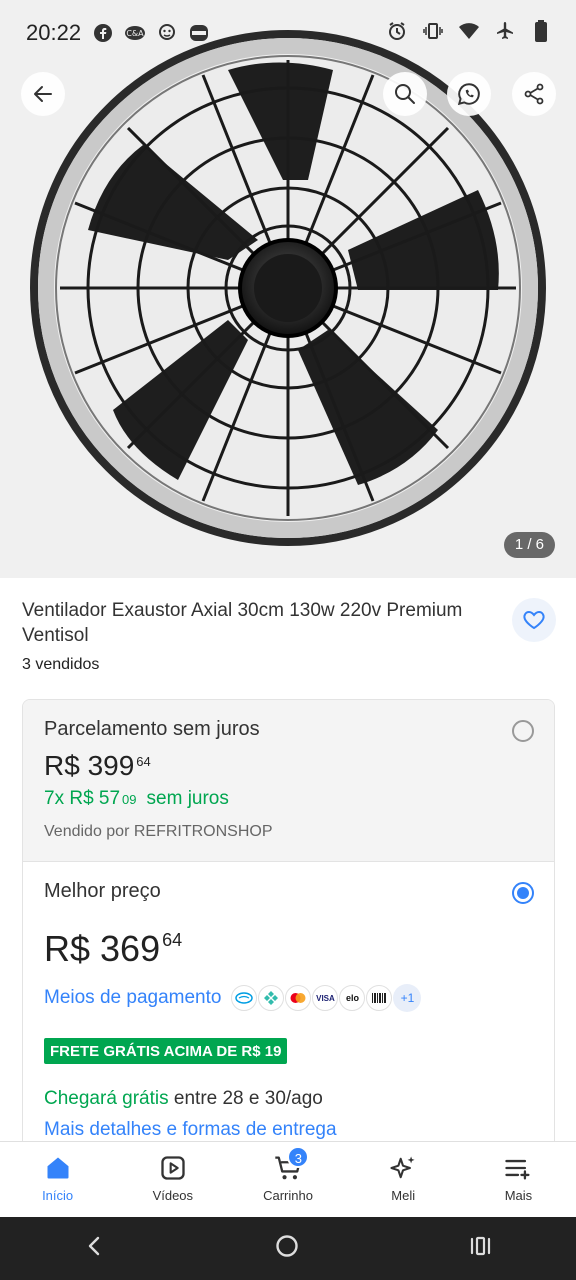  What do you see at coordinates (132, 998) in the screenshot?
I see `payment-methods-link: Meios de pagamento` at bounding box center [132, 998].